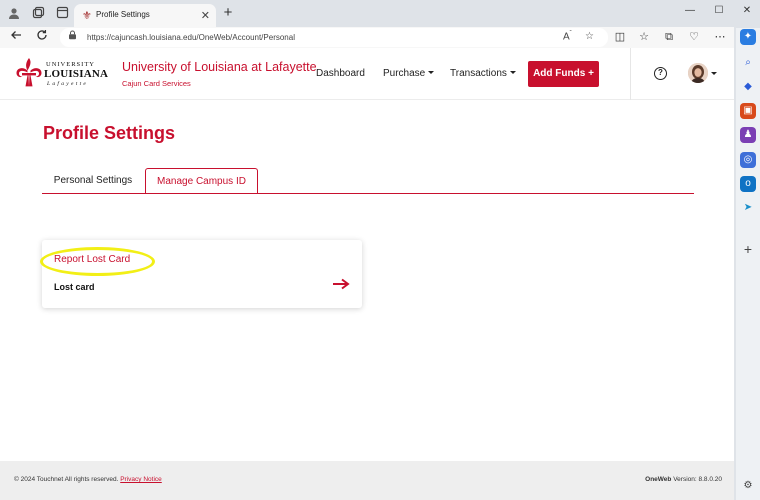 The height and width of the screenshot is (500, 760). I want to click on refresh-icon, so click(42, 37).